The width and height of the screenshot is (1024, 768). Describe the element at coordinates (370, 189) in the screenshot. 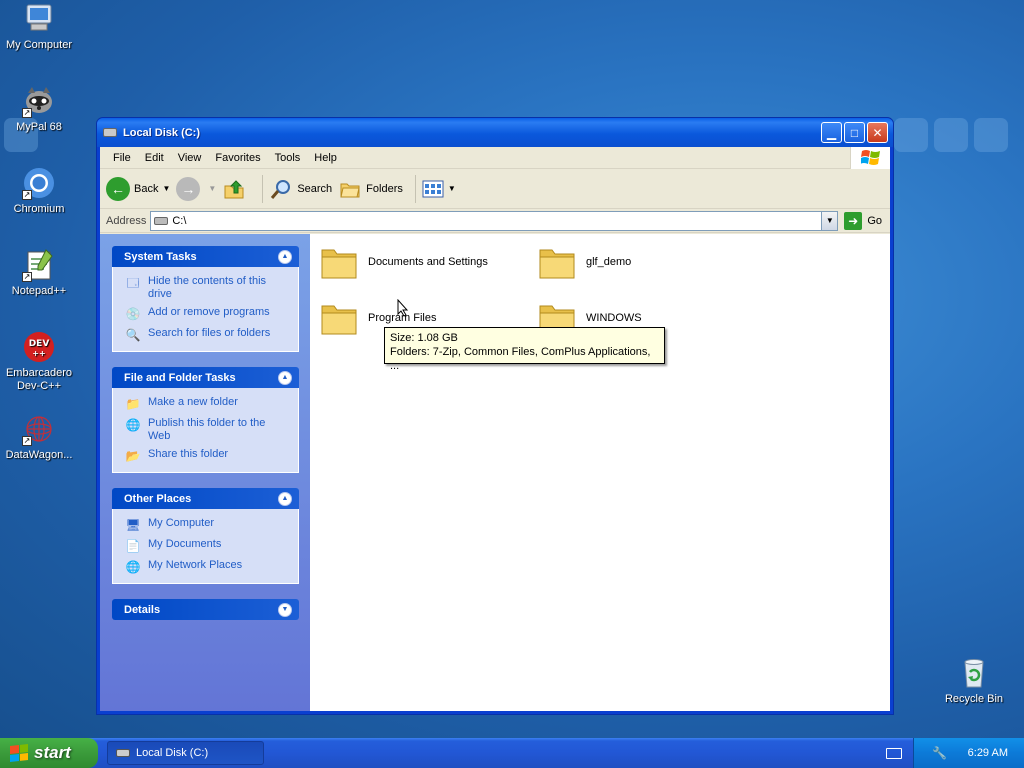

I see `folders-button: Folders` at that location.